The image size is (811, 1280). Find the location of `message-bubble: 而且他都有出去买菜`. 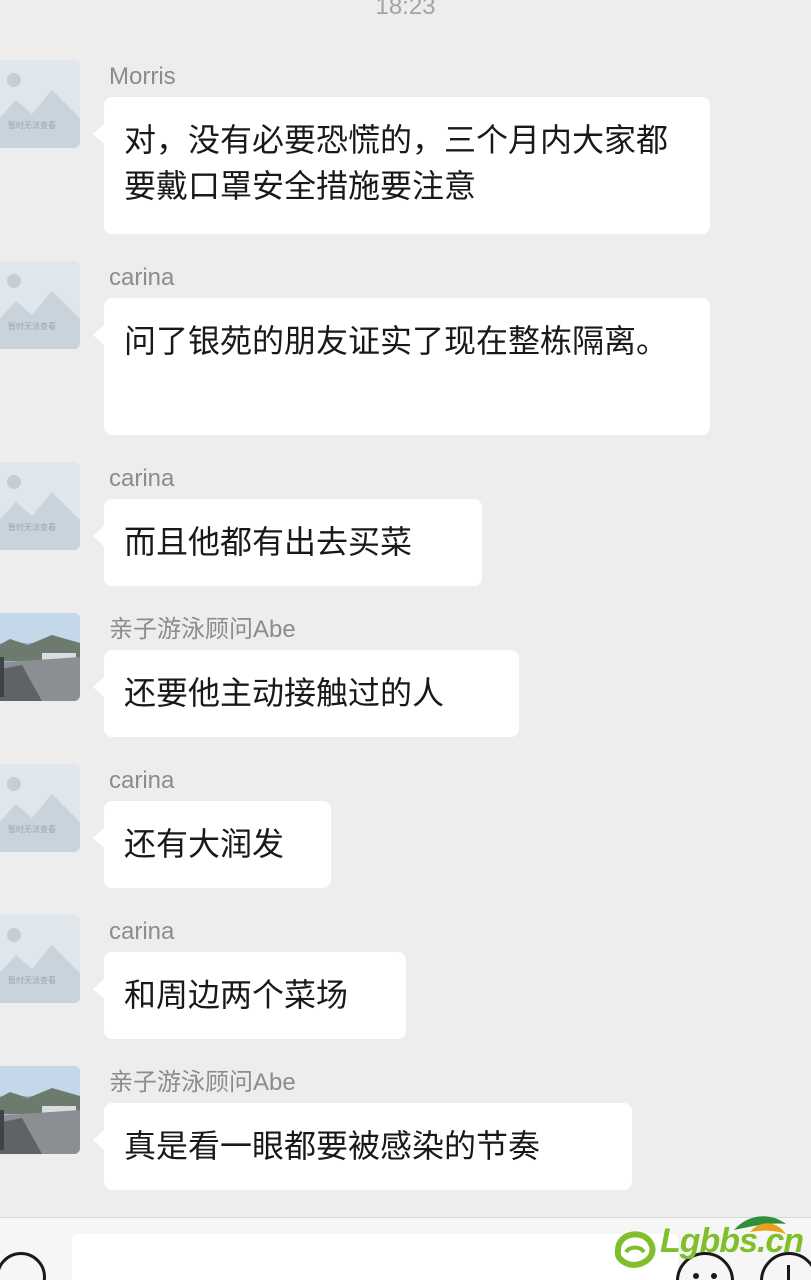

message-bubble: 而且他都有出去买菜 is located at coordinates (287, 542).